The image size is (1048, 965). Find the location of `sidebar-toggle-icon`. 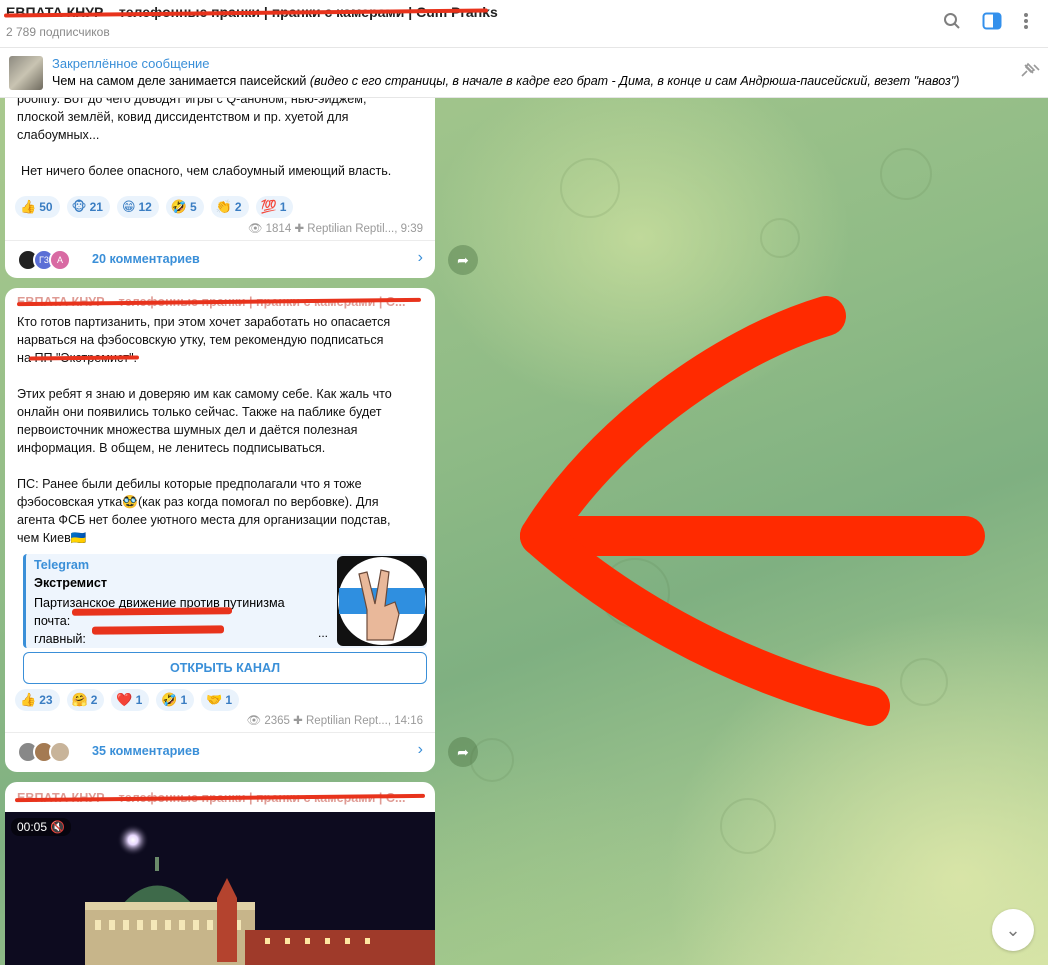

sidebar-toggle-icon is located at coordinates (992, 23).